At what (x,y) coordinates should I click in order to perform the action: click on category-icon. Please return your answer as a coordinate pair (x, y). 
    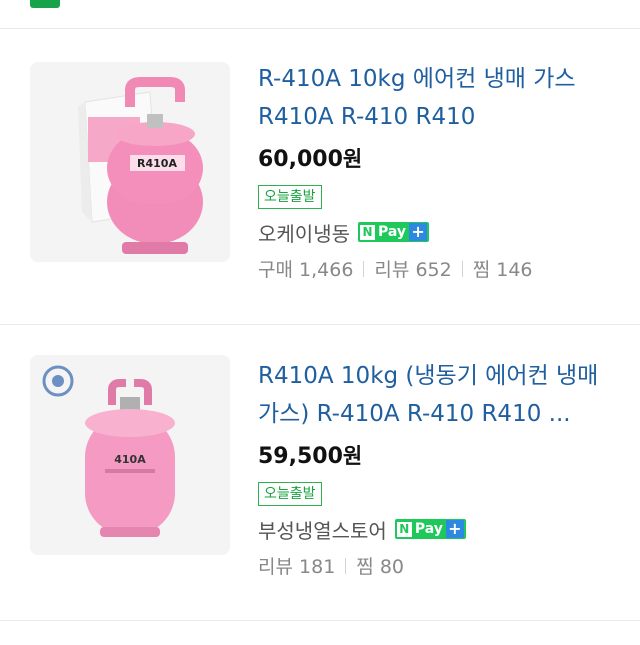
    Looking at the image, I should click on (45, 4).